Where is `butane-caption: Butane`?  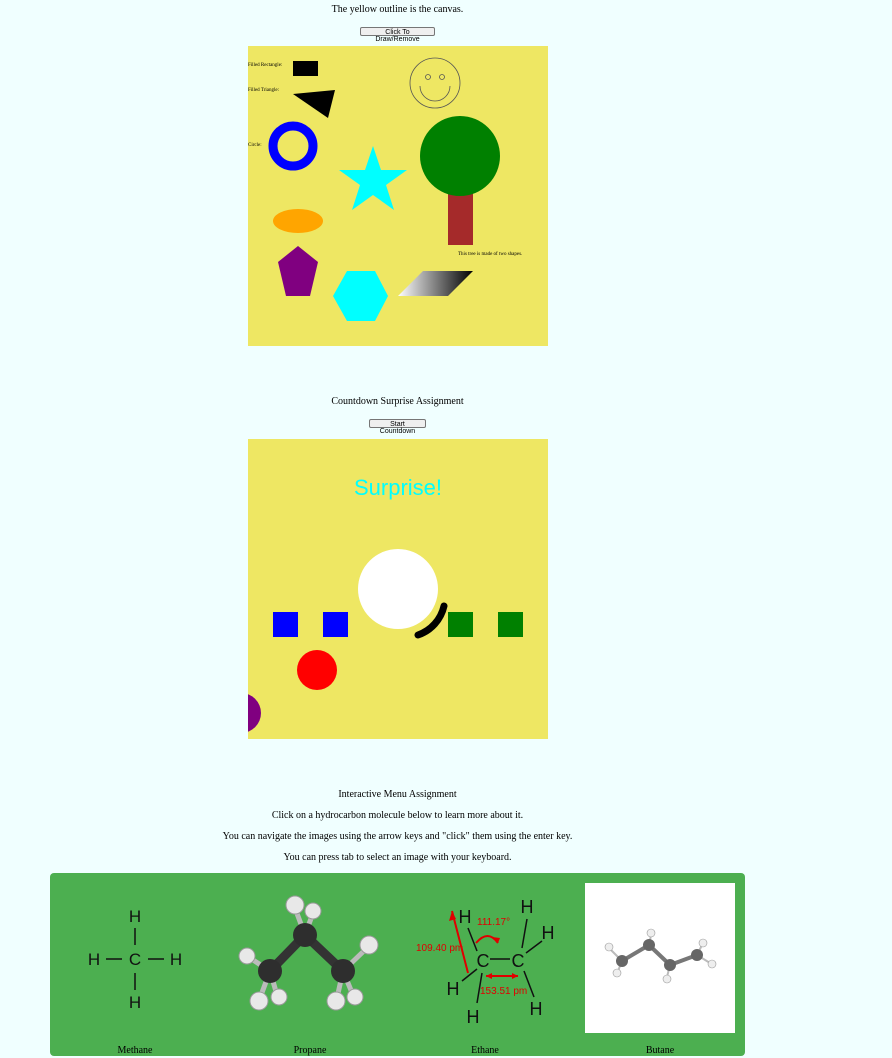 butane-caption: Butane is located at coordinates (660, 1050).